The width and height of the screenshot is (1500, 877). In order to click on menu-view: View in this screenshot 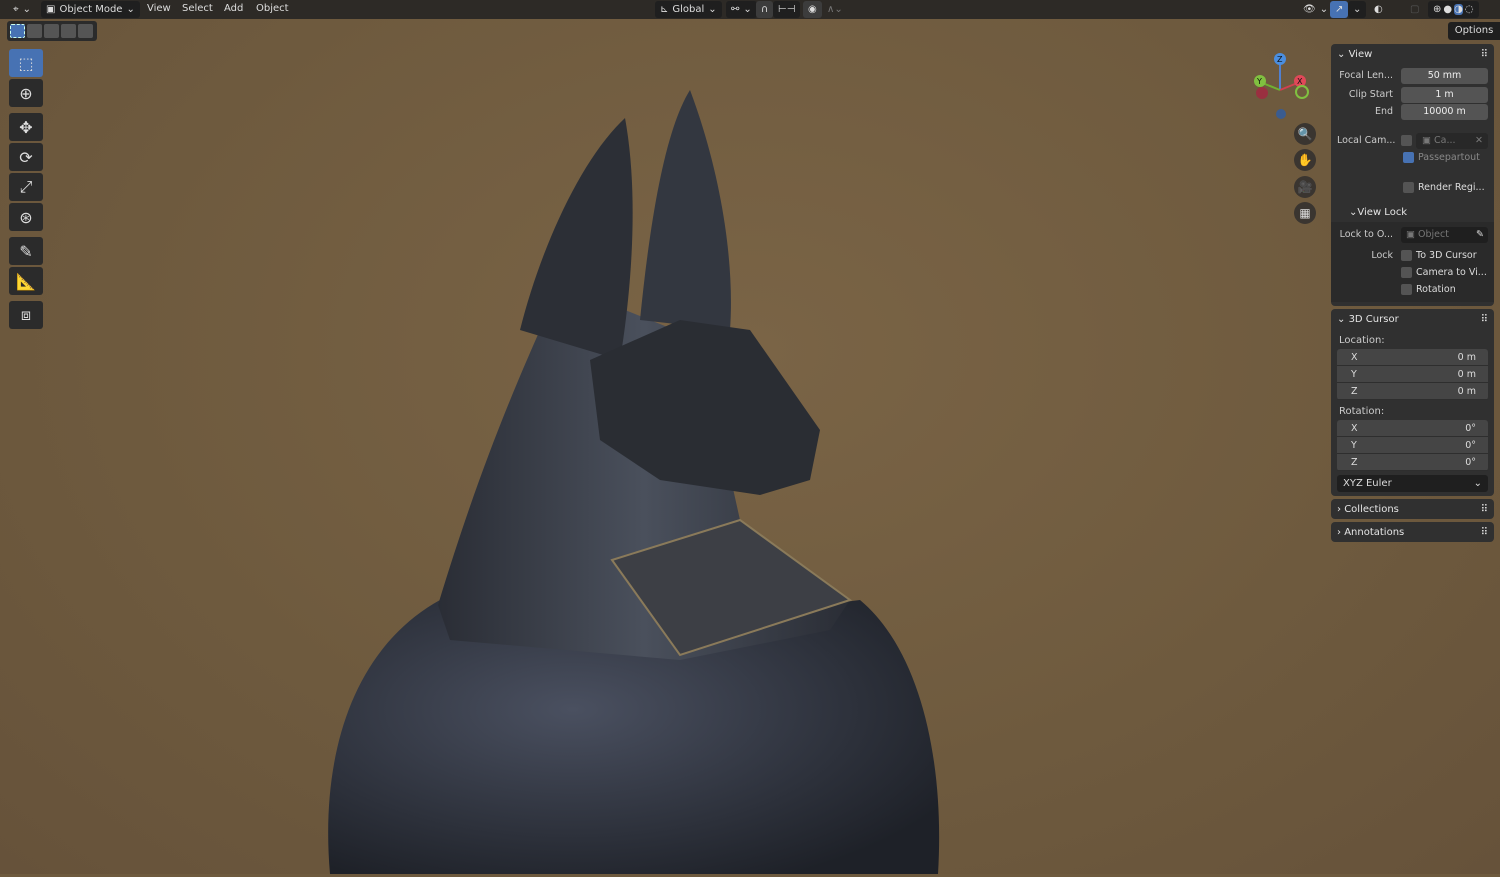, I will do `click(159, 8)`.